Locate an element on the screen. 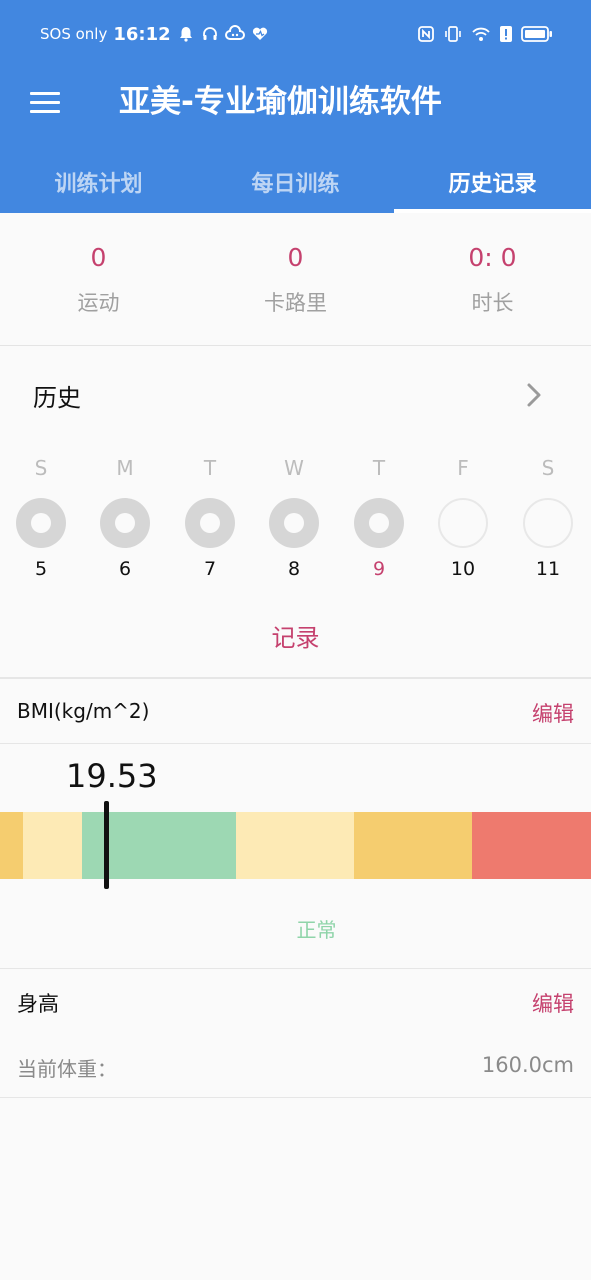 The width and height of the screenshot is (591, 1280). cloud-icon is located at coordinates (234, 32).